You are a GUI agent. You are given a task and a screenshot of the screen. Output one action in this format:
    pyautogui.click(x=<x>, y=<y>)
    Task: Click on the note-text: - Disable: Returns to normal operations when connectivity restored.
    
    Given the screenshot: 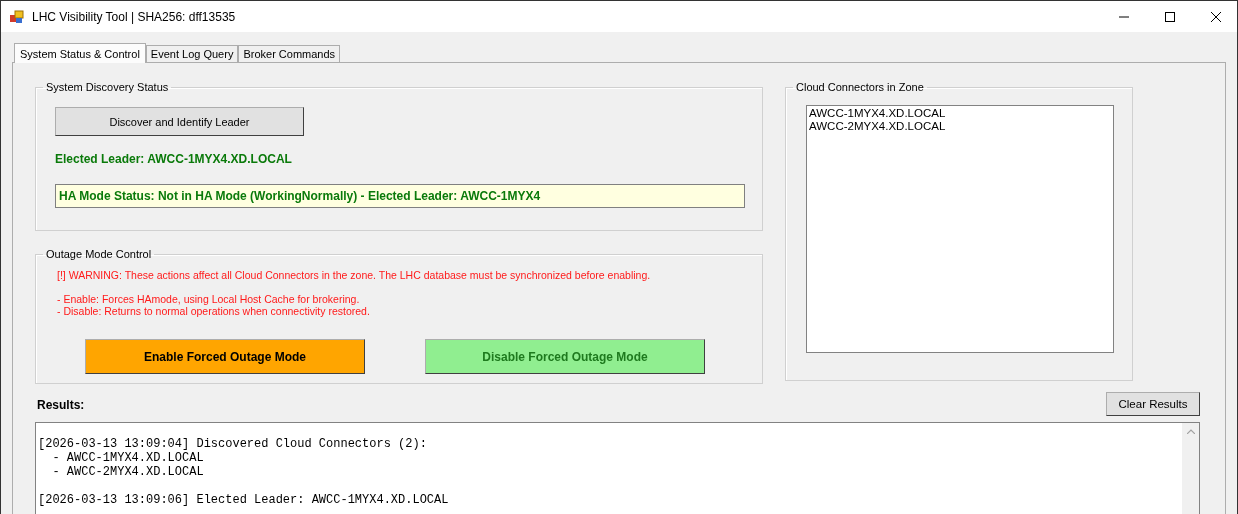 What is the action you would take?
    pyautogui.click(x=214, y=311)
    